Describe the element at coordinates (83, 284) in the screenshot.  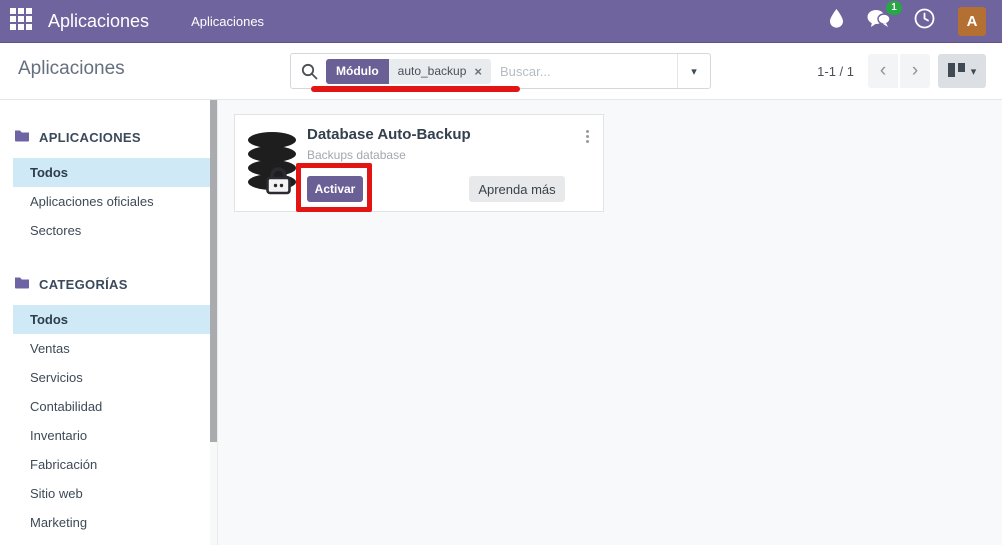
I see `sidebar-section-title: CATEGORÍAS` at that location.